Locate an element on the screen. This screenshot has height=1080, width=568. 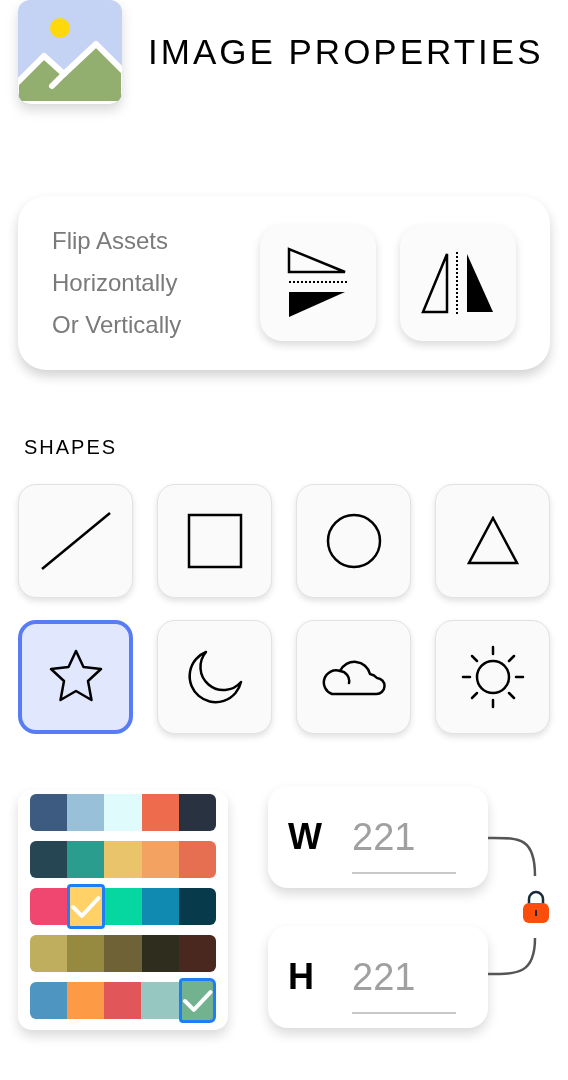
lock-icon is located at coordinates (536, 907).